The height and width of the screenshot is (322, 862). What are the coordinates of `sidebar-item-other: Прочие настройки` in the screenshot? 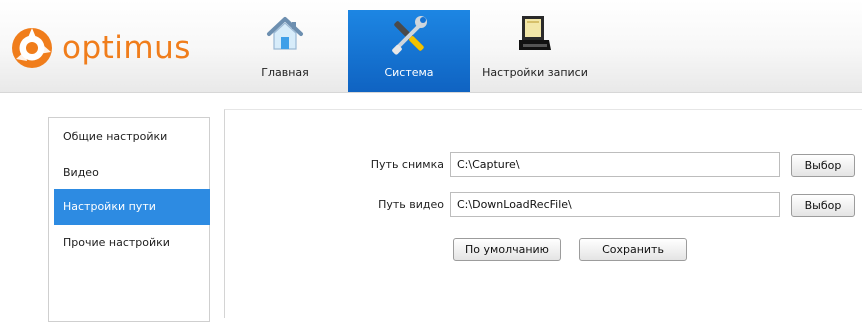 It's located at (132, 243).